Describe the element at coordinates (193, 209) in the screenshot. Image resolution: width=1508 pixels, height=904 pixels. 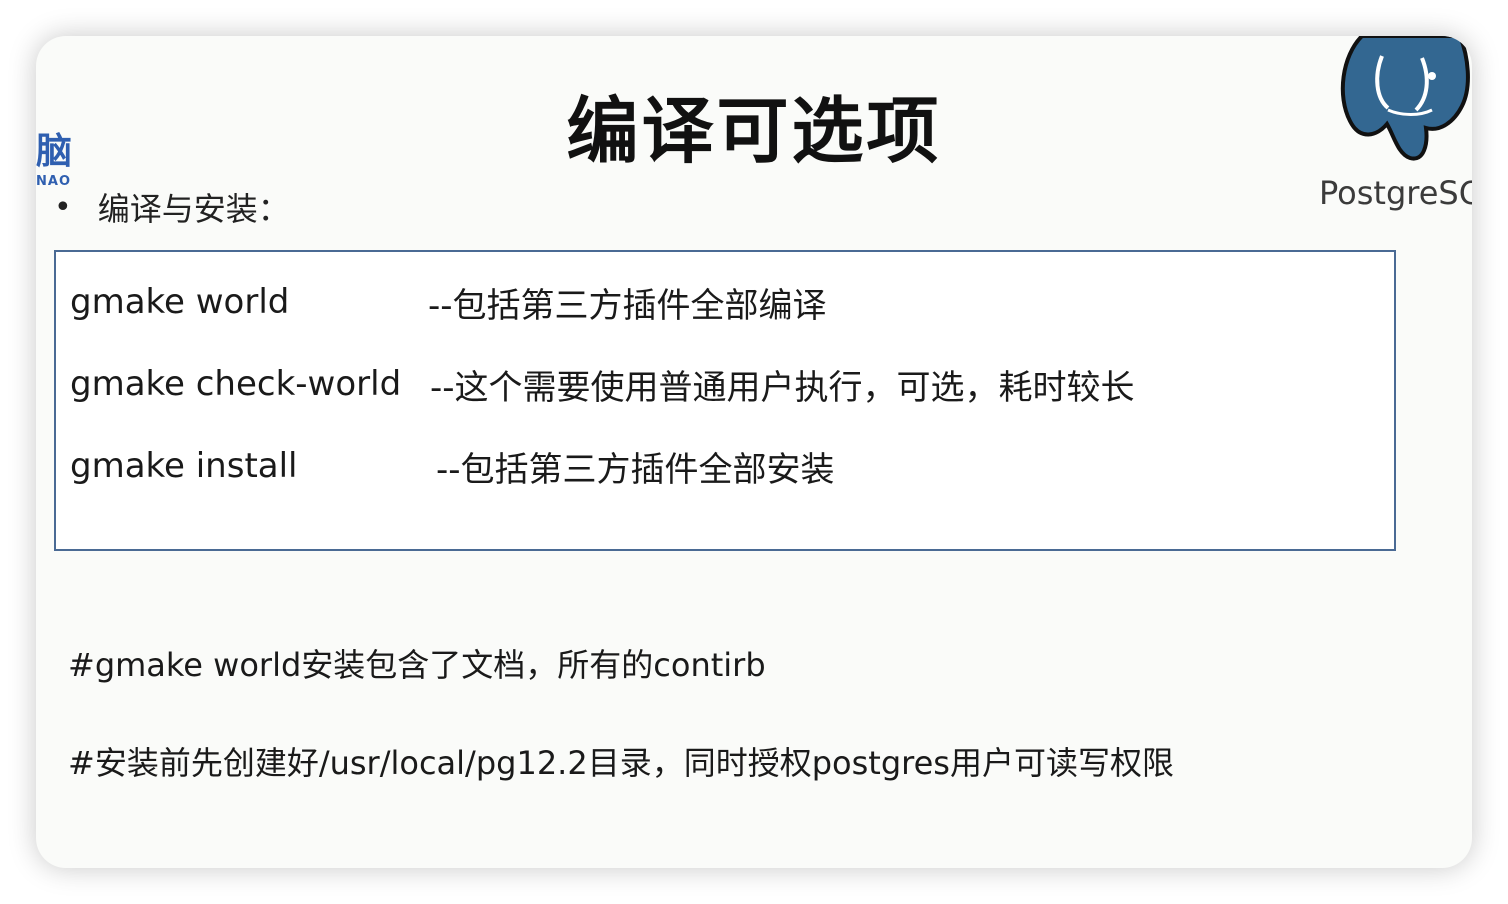
I see `bullet-label: 编译与安装：` at that location.